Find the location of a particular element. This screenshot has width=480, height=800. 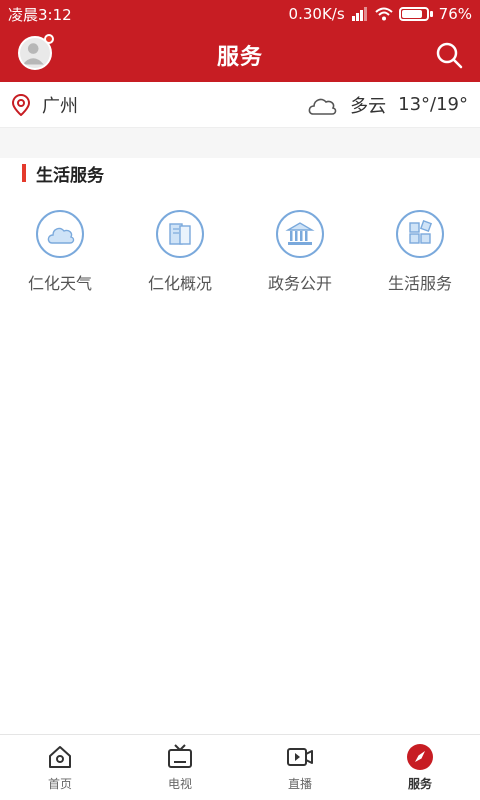

signal-icon is located at coordinates (359, 14).